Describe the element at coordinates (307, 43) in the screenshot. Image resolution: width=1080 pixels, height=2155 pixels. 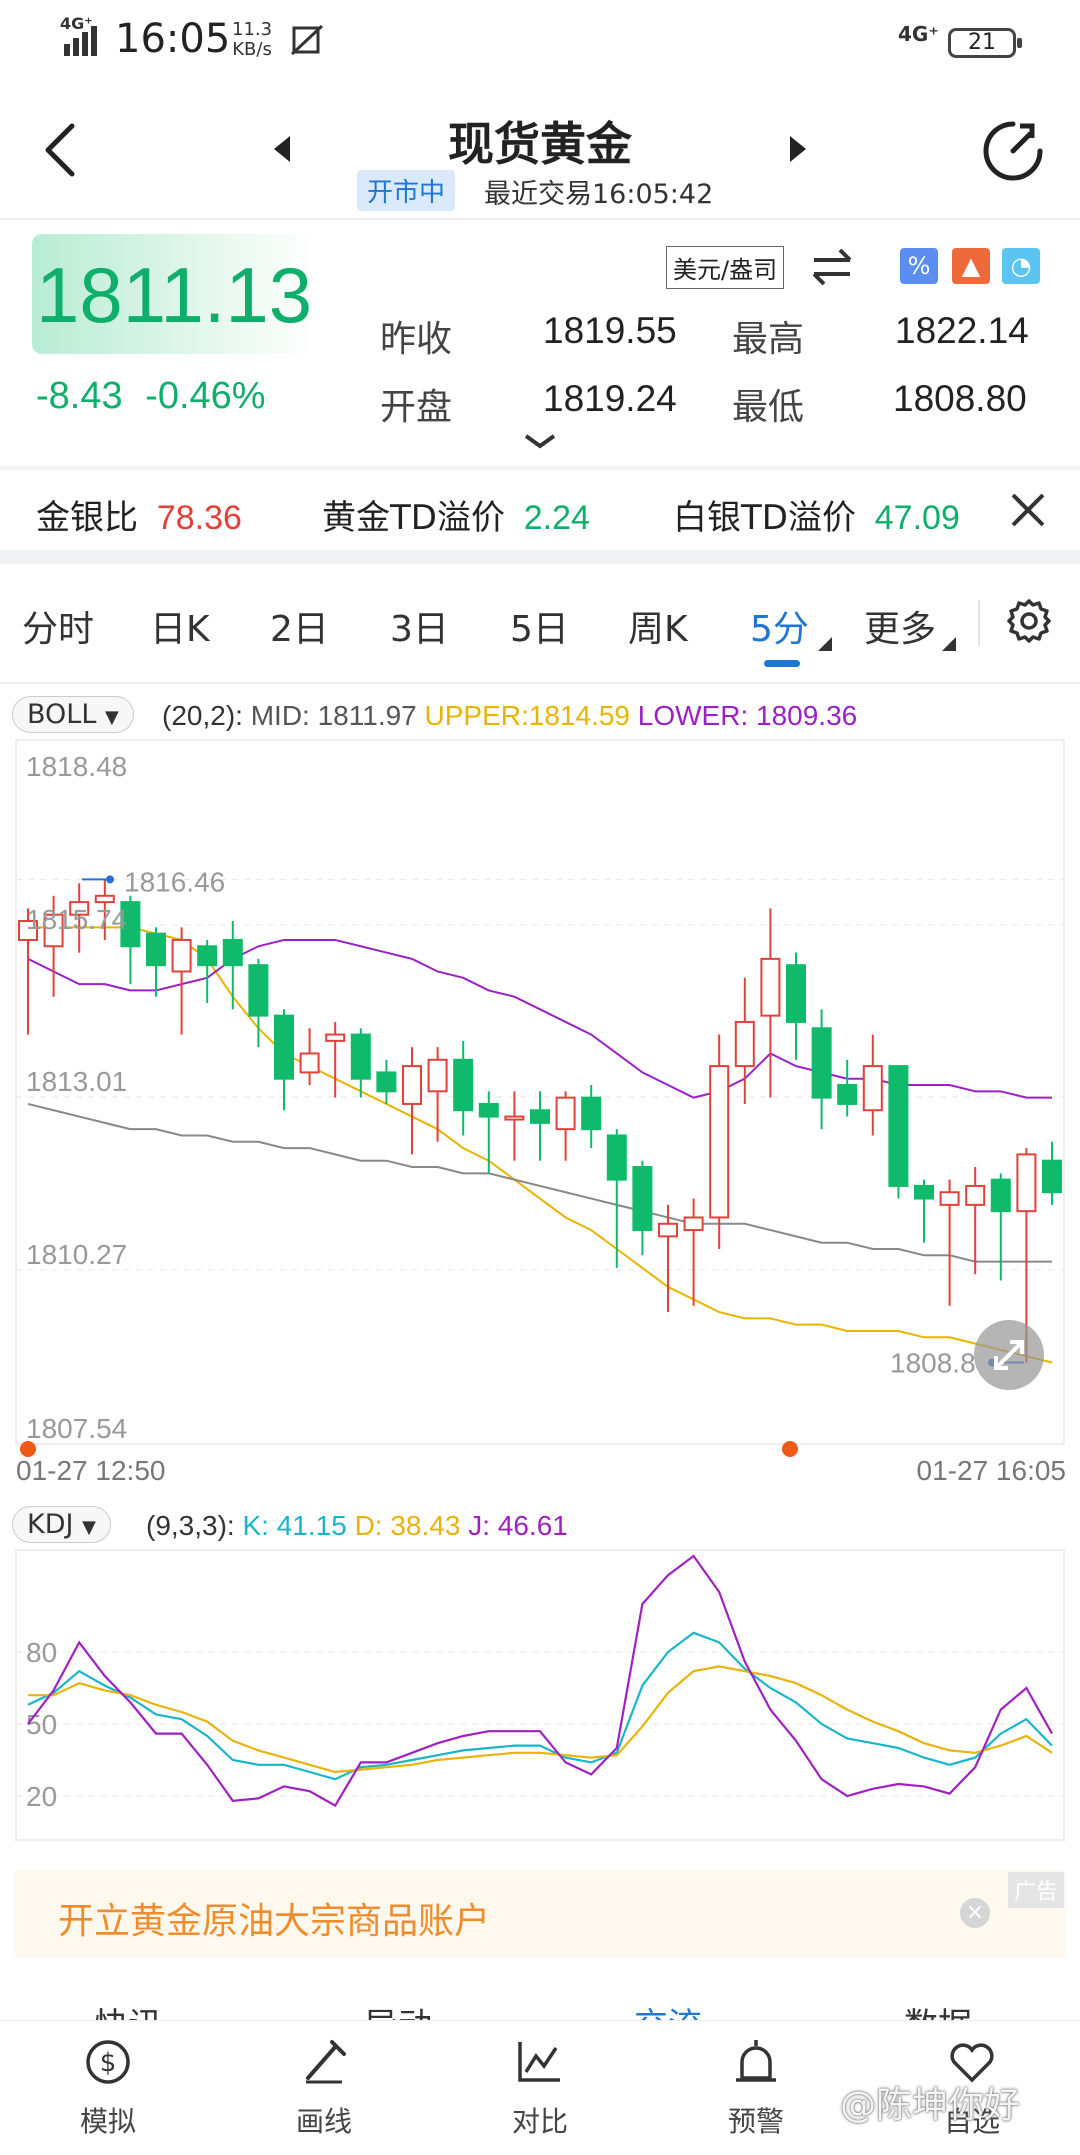
I see `screenshot-icon` at that location.